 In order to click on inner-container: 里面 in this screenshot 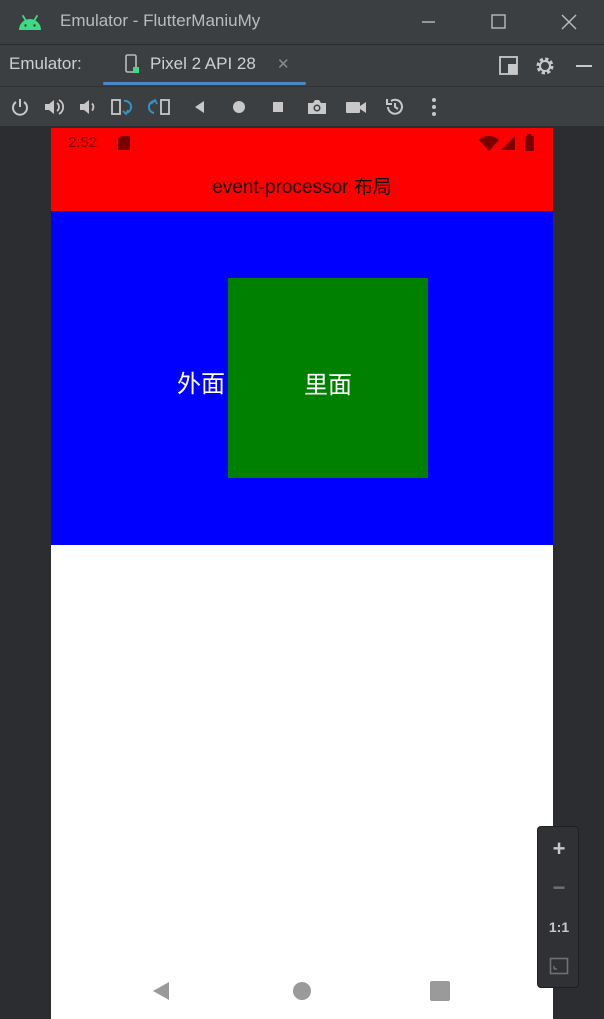, I will do `click(328, 378)`.